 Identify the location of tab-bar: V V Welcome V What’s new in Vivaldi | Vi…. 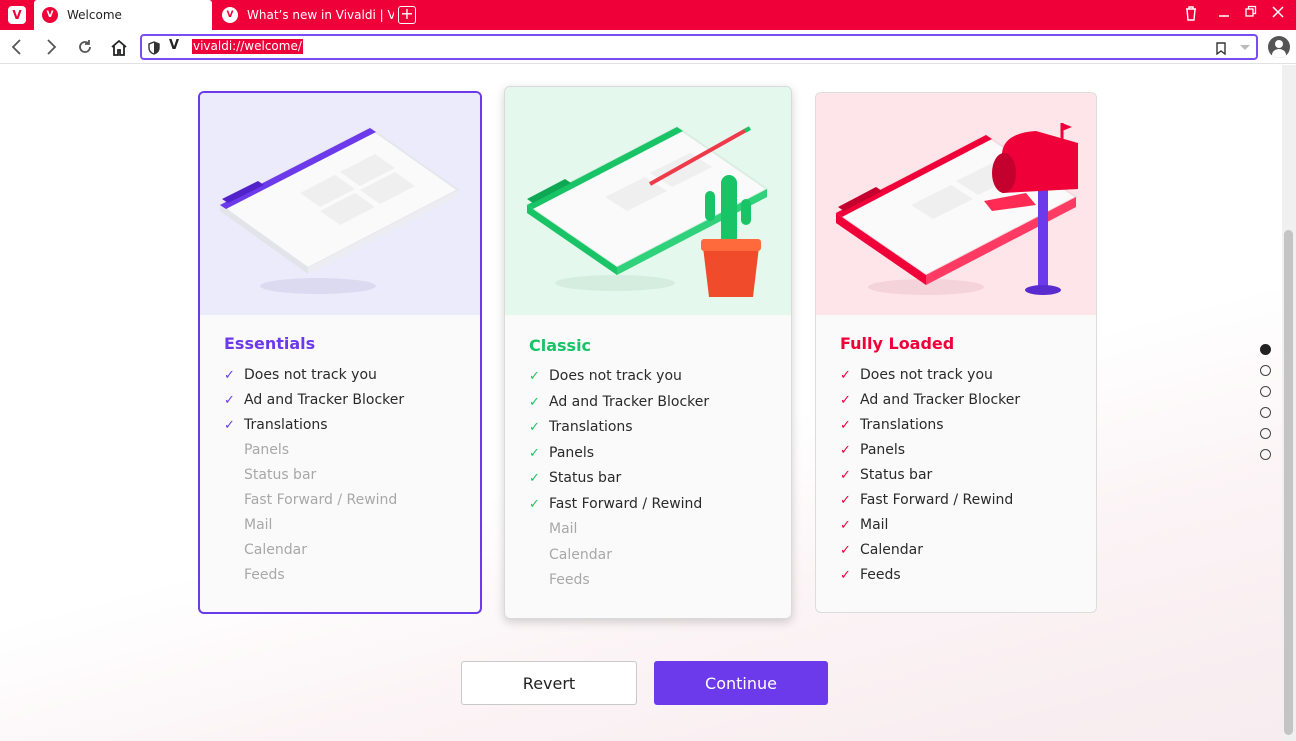
(648, 15).